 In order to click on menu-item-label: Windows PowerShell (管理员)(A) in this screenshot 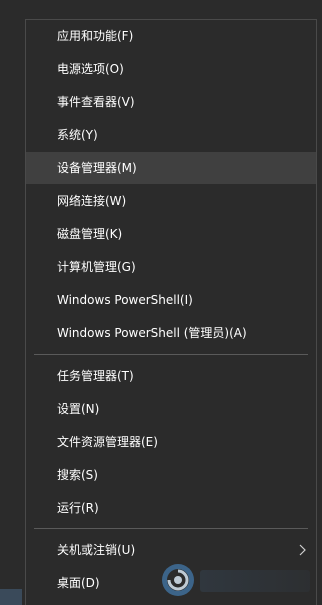, I will do `click(152, 333)`.